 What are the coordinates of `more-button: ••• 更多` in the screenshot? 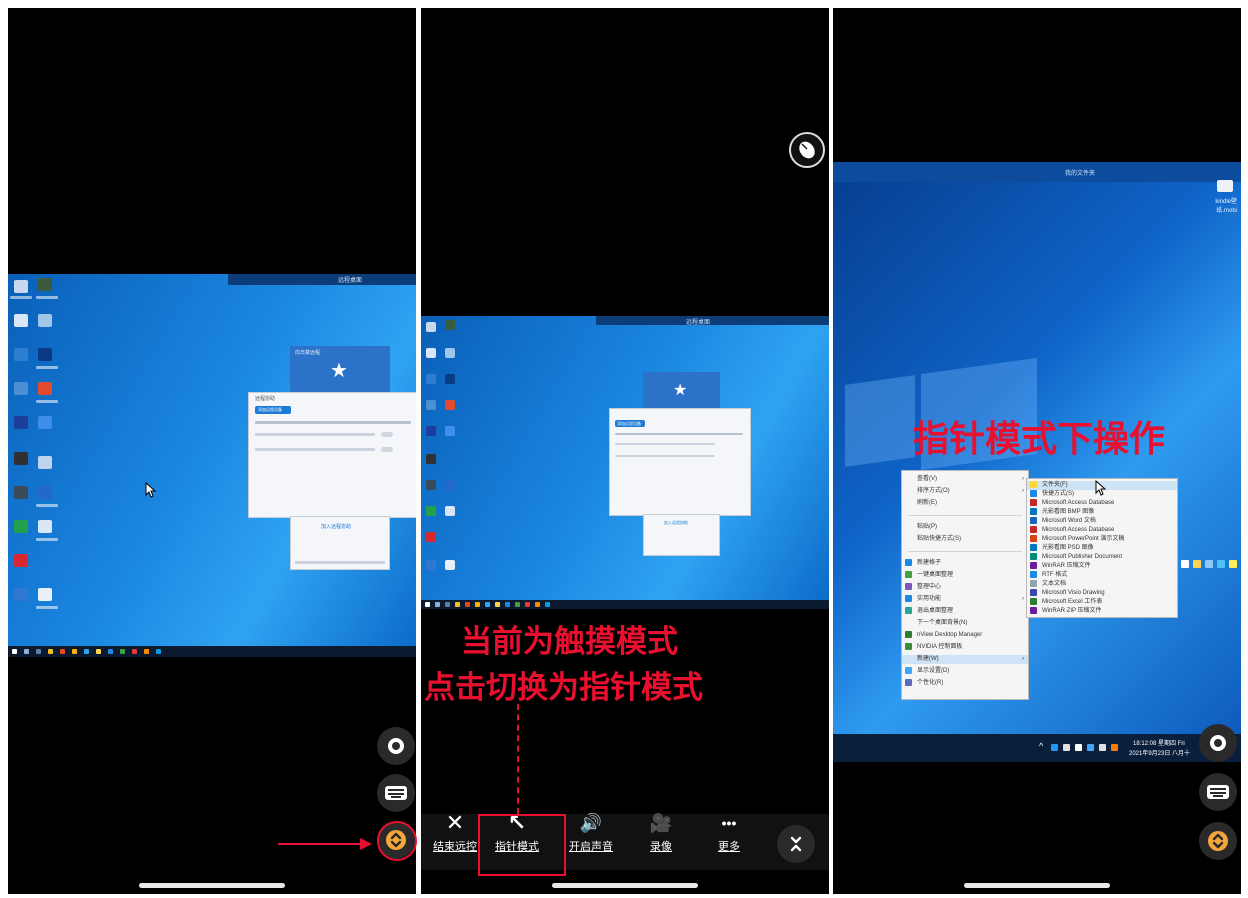 It's located at (729, 838).